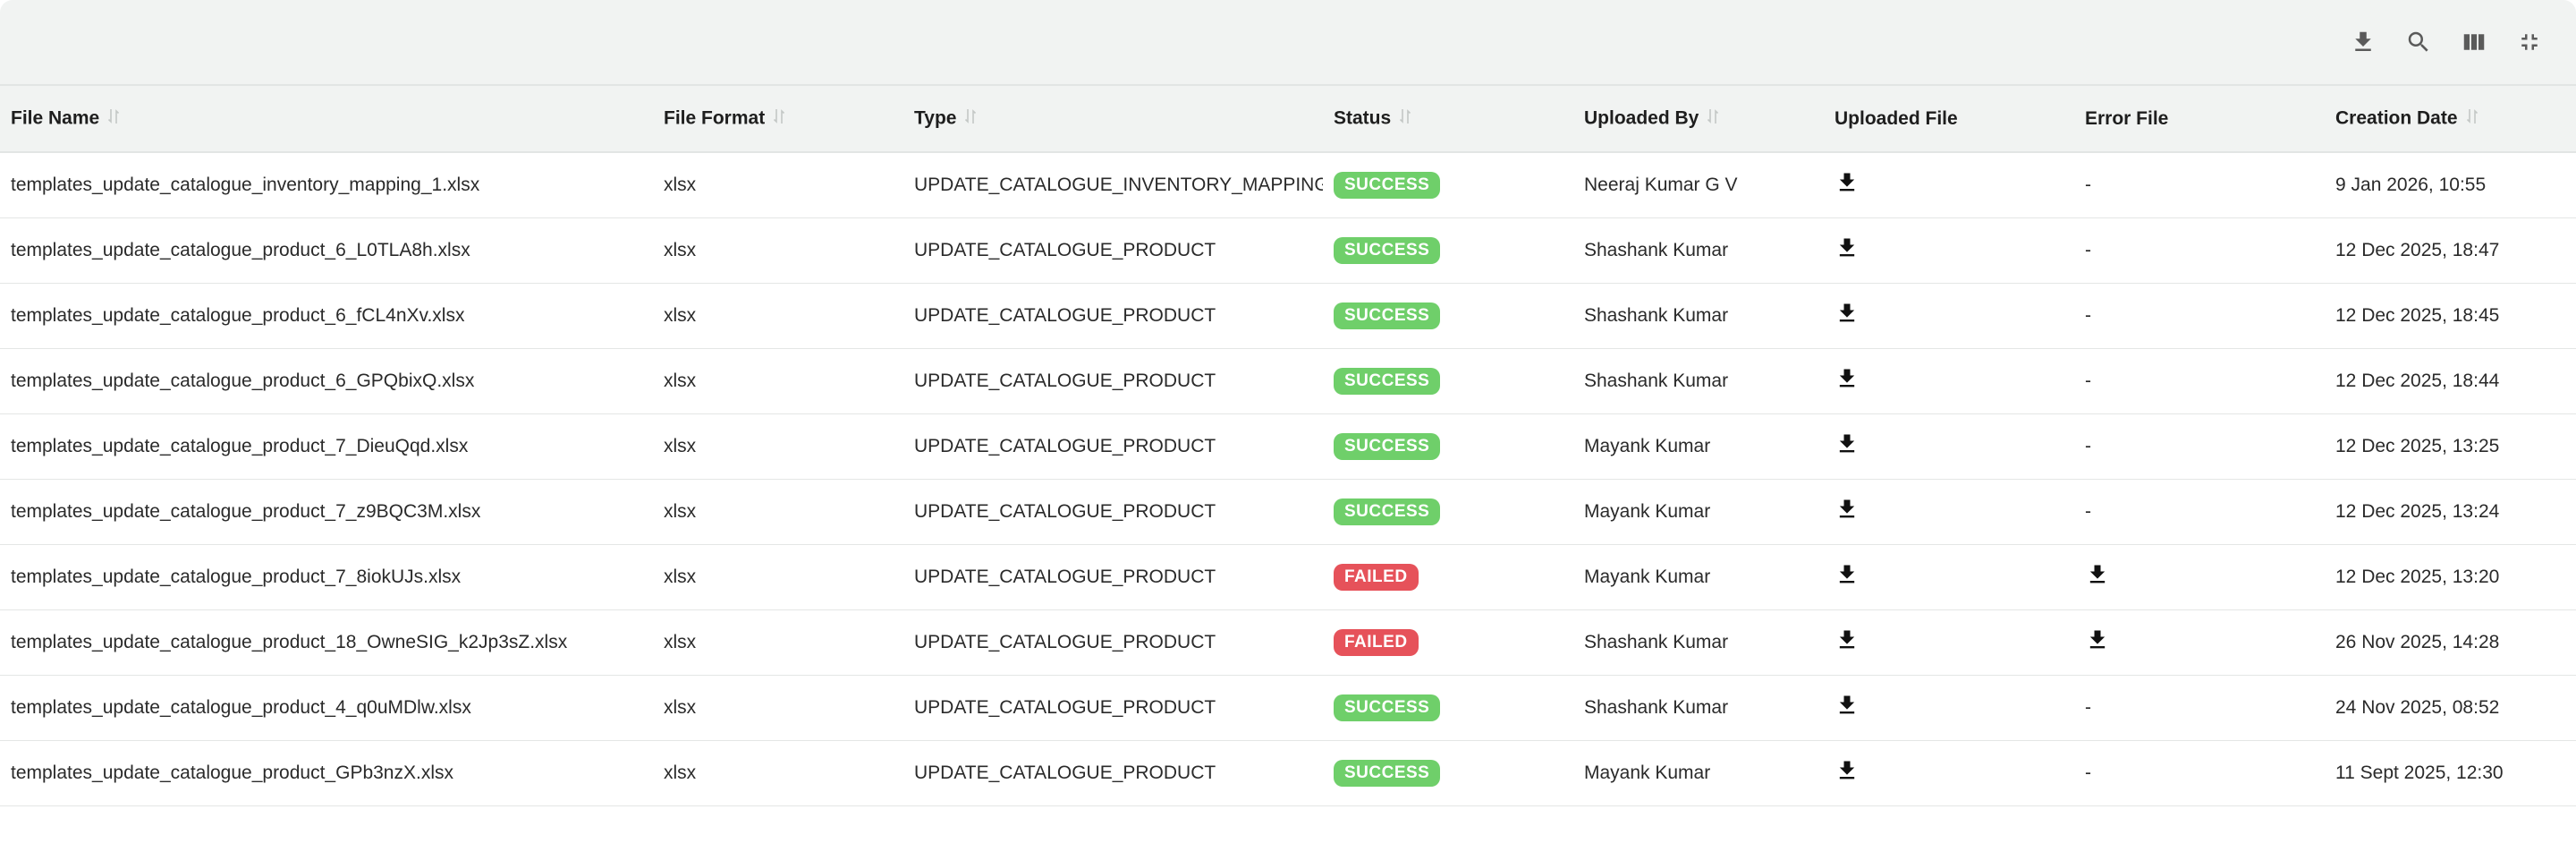 The image size is (2576, 852). Describe the element at coordinates (1647, 576) in the screenshot. I see `uploaded-by-cell: Mayank Kumar` at that location.